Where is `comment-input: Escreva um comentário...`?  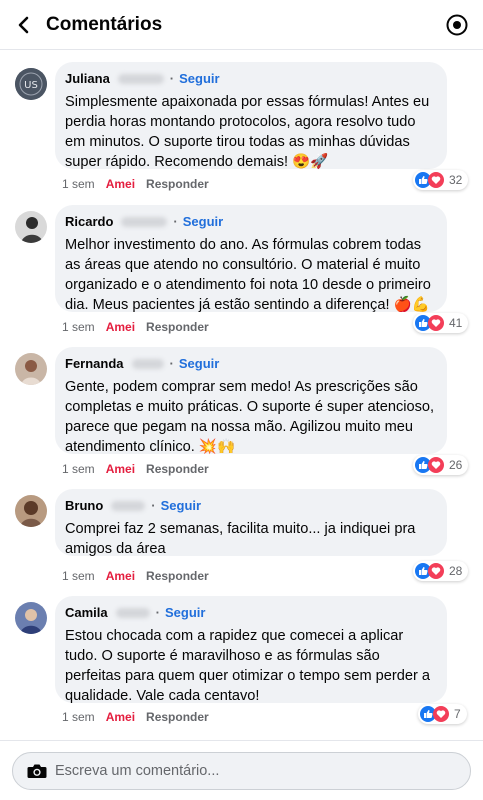 comment-input: Escreva um comentário... is located at coordinates (241, 771).